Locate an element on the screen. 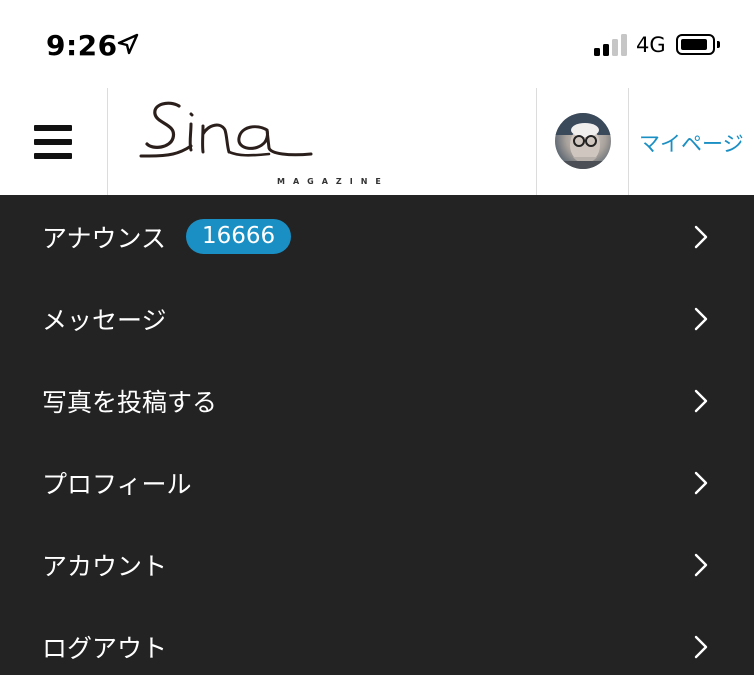 The width and height of the screenshot is (754, 675). avatar-button is located at coordinates (583, 141).